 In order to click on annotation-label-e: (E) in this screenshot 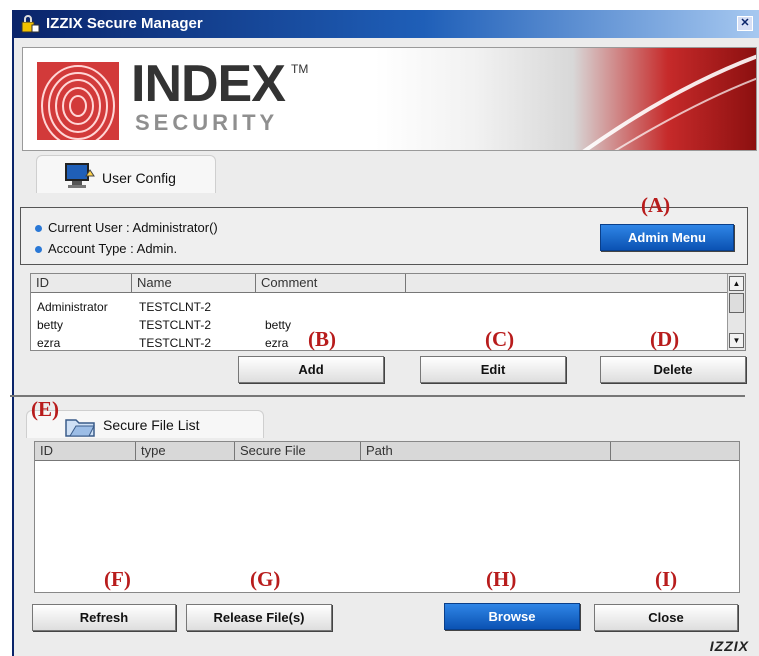, I will do `click(45, 409)`.